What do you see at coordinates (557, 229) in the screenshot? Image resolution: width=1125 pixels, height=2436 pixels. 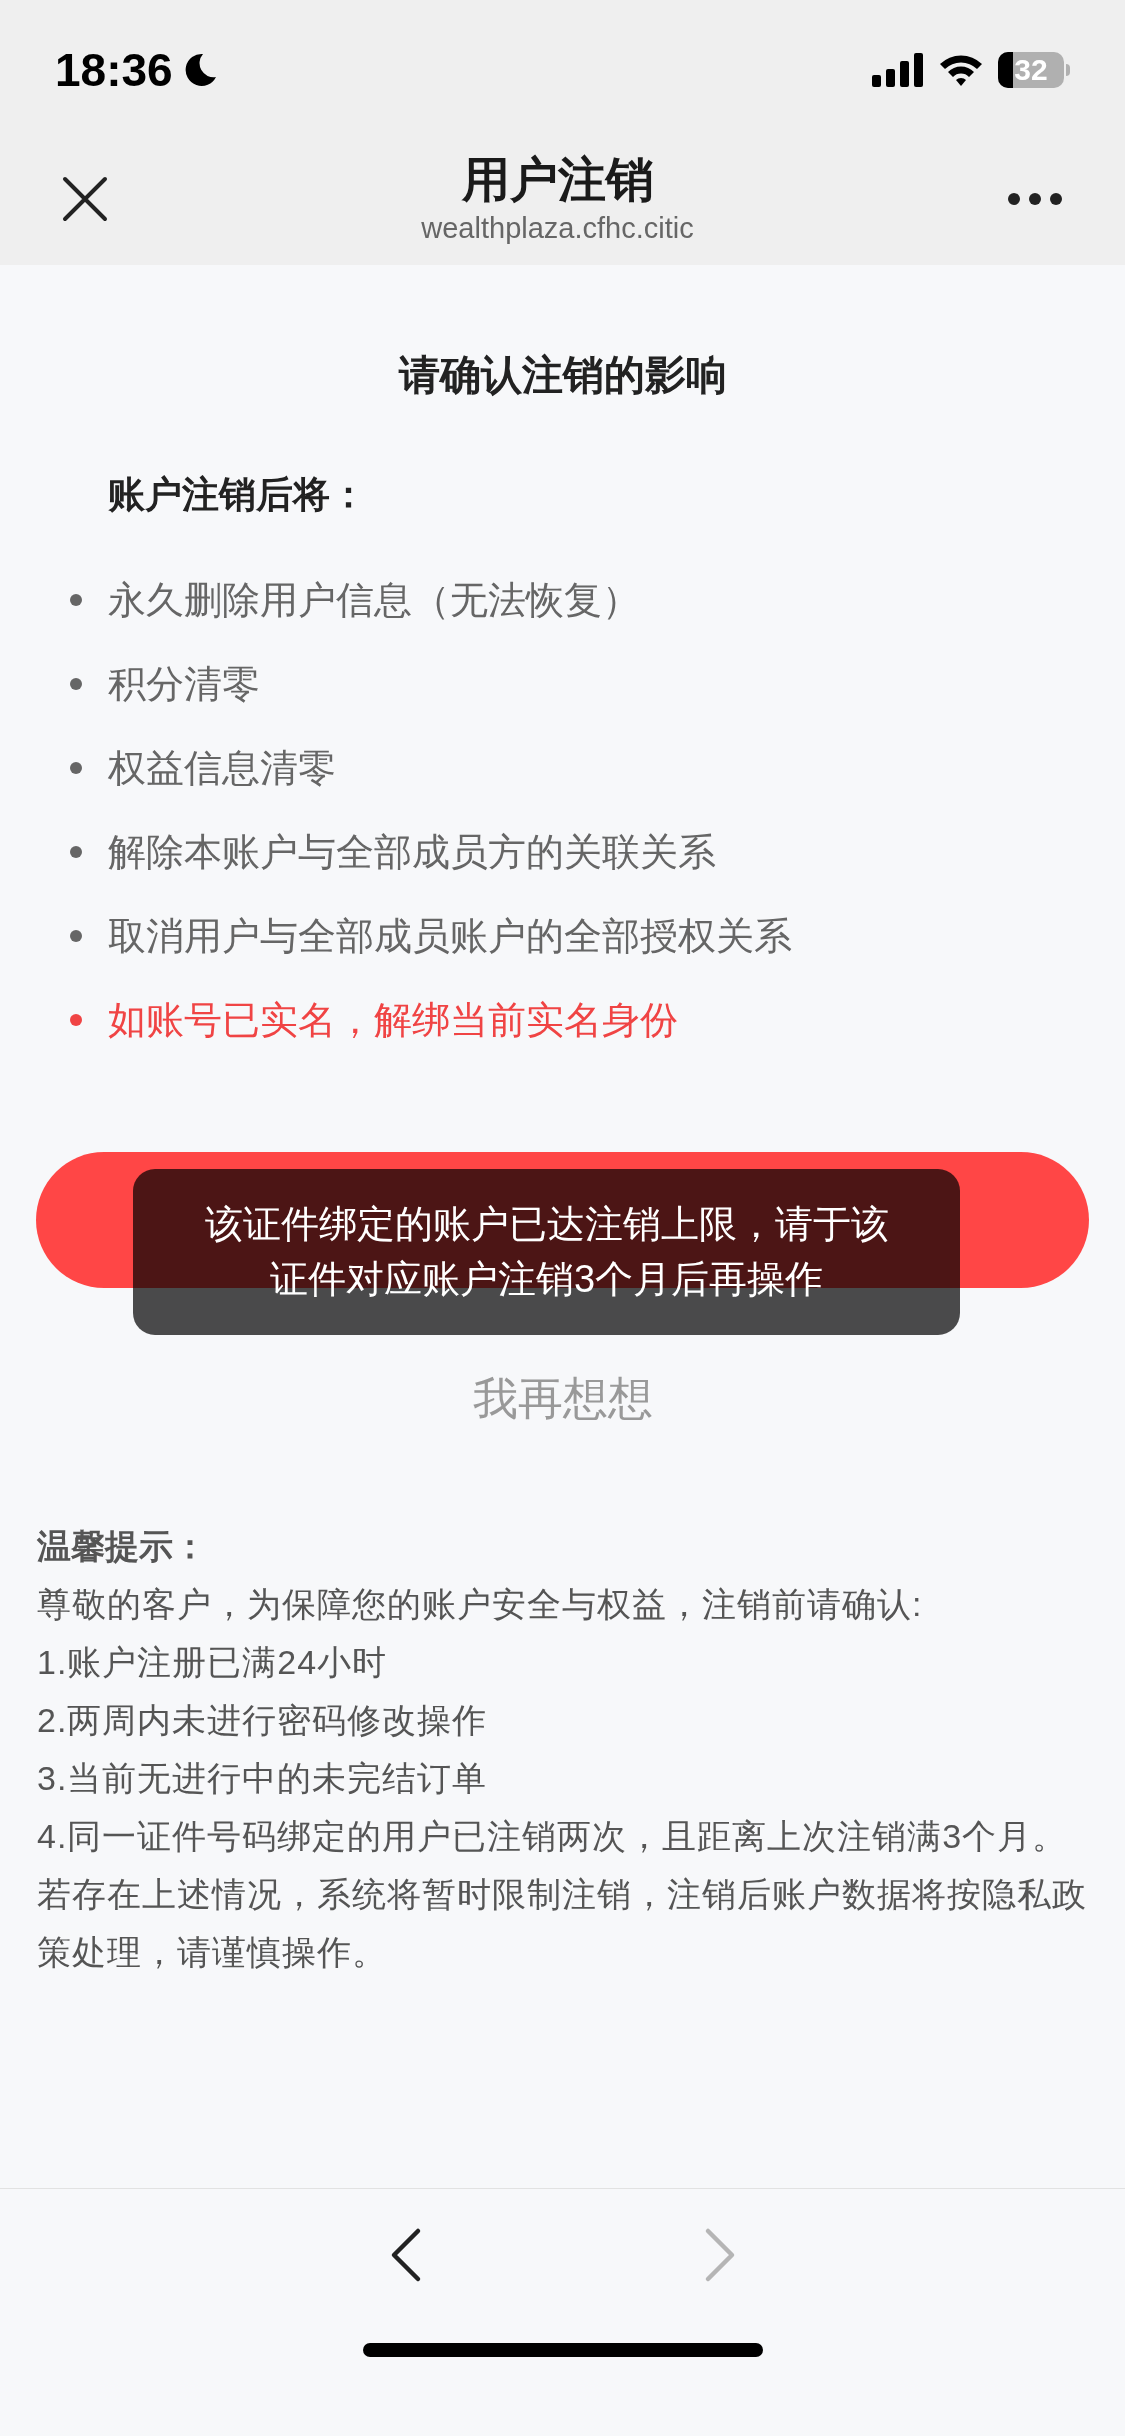 I see `page-url: wealthplaza.cfhc.citic` at bounding box center [557, 229].